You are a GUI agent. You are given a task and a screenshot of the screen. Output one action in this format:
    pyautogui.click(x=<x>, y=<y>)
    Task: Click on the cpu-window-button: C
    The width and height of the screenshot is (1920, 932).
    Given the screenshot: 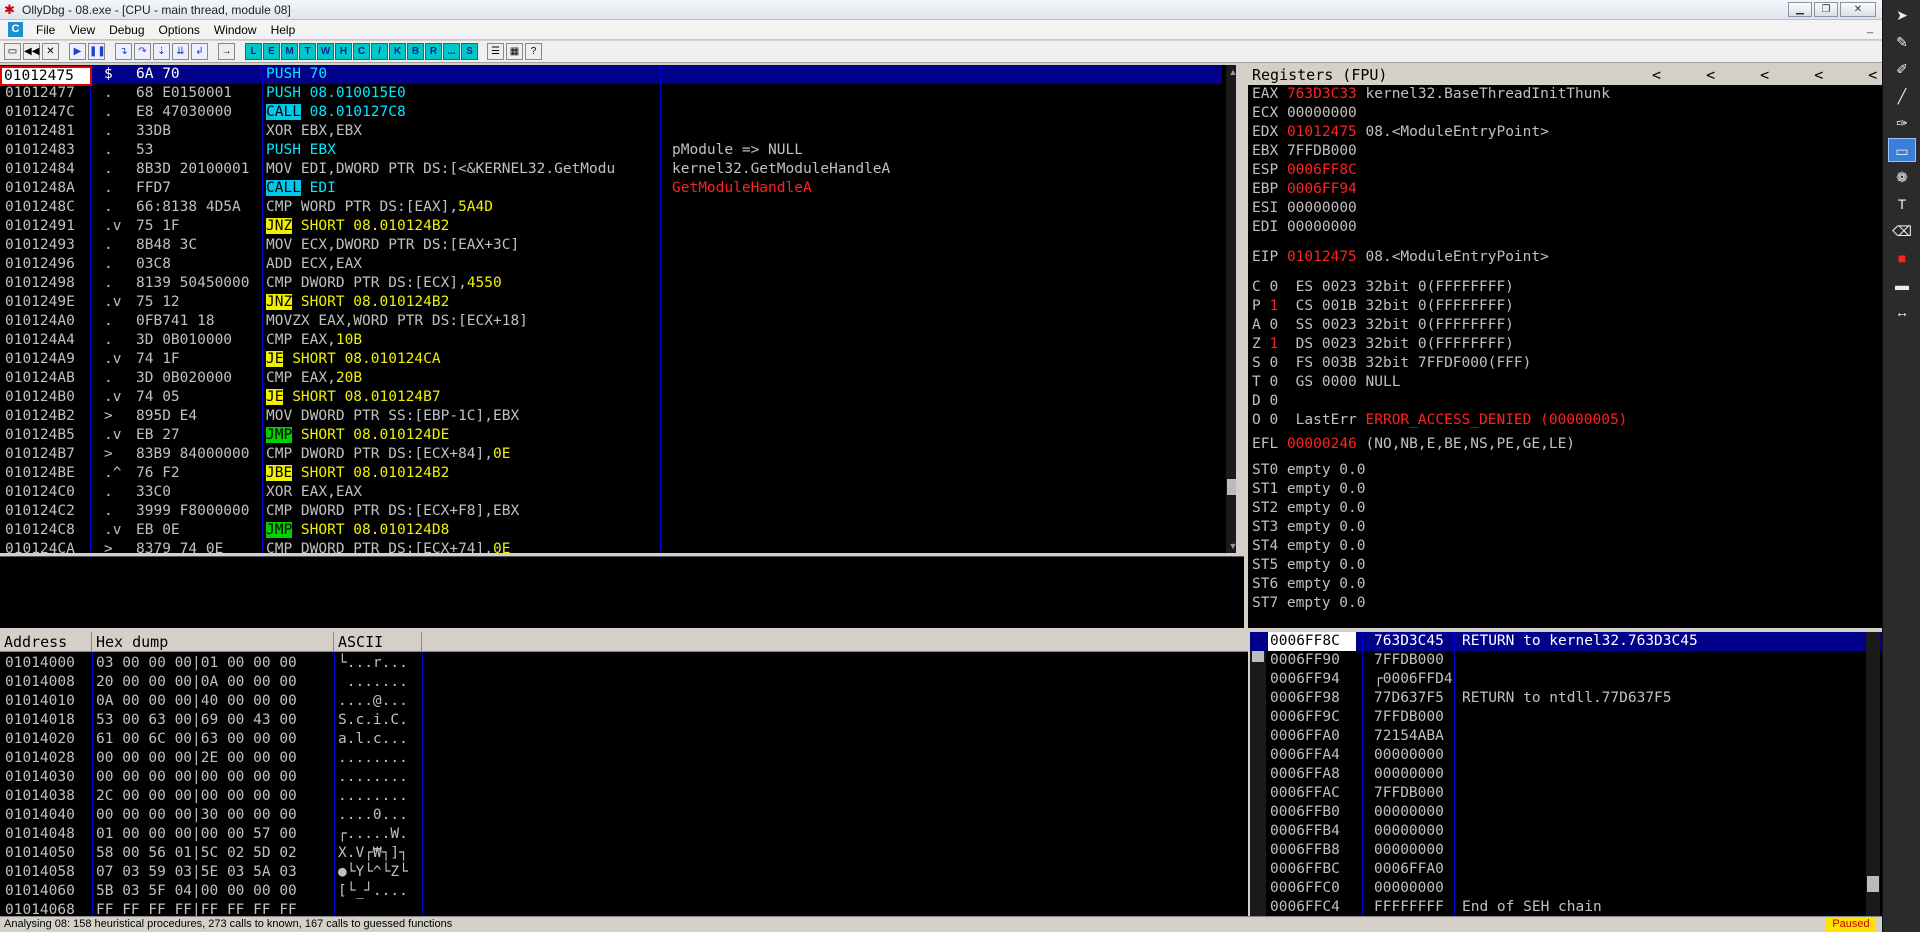 What is the action you would take?
    pyautogui.click(x=361, y=51)
    